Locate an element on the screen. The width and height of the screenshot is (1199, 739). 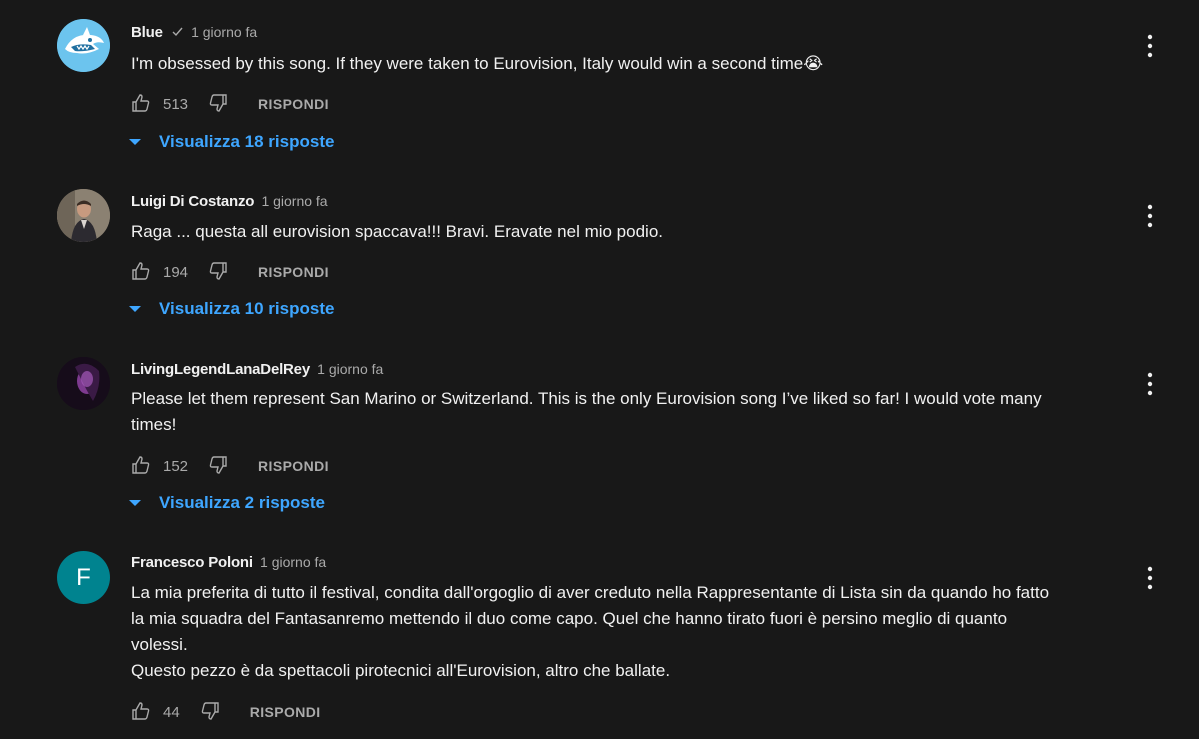
author-name: Luigi Di Costanzo is located at coordinates (192, 201).